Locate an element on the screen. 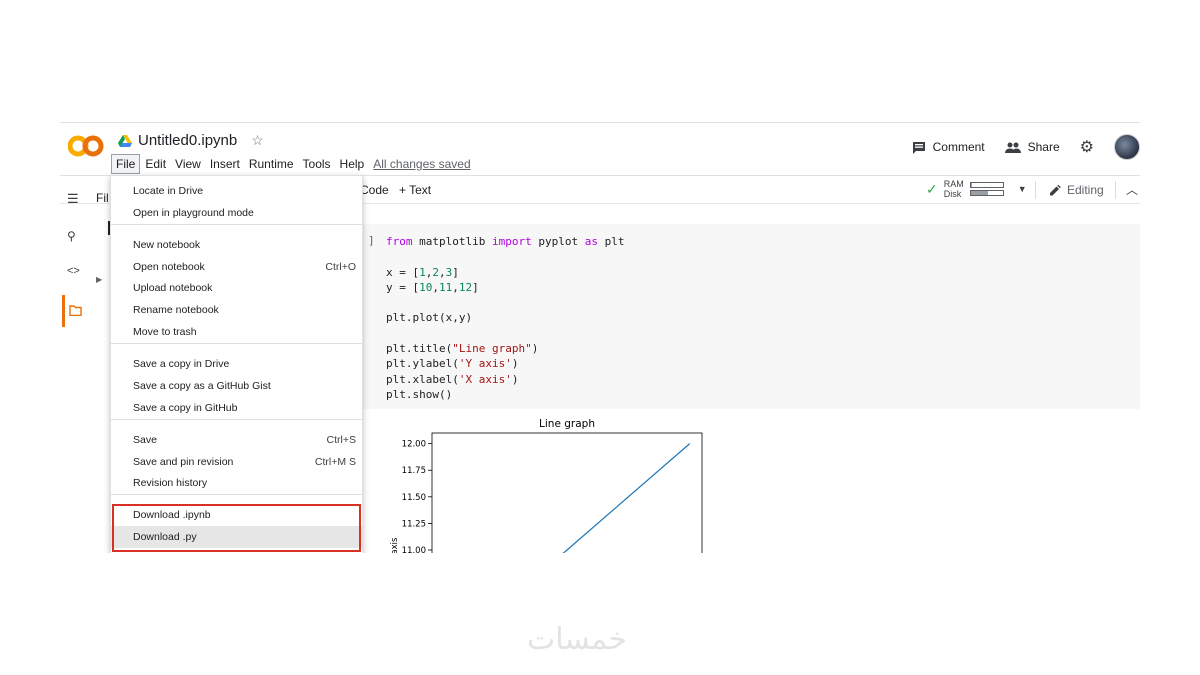  file-menu-item-save-a-copy-in-drive: Save a copy in Drive is located at coordinates (236, 364).